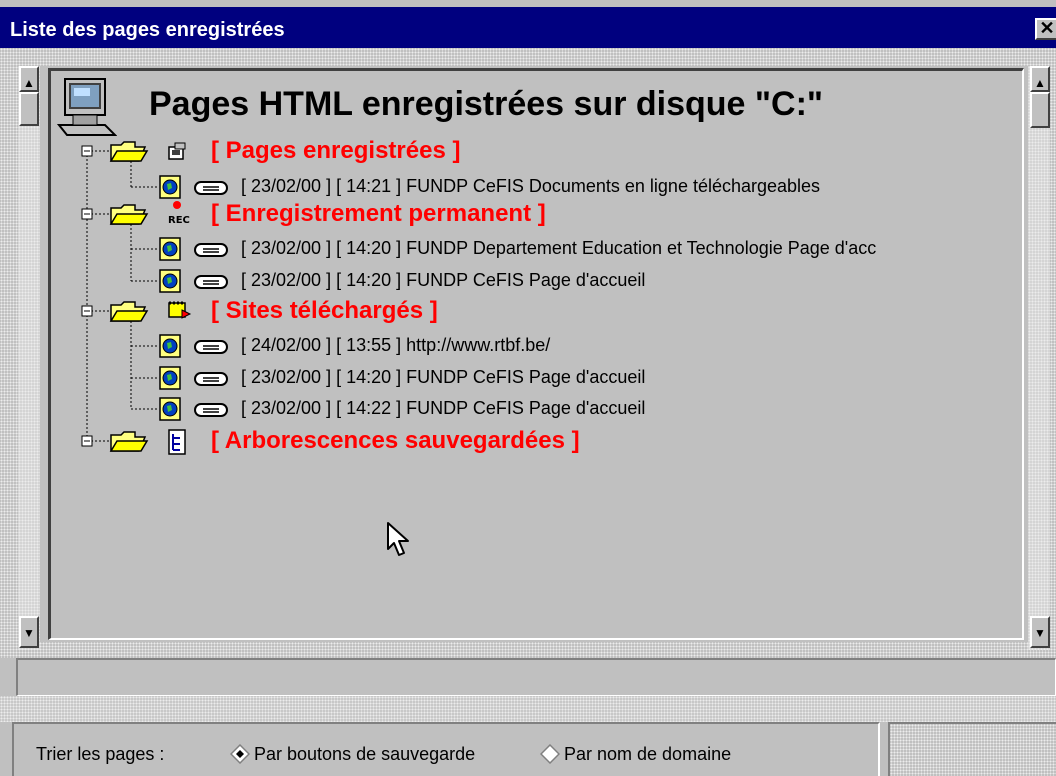 This screenshot has height=776, width=1056. I want to click on folder-label-arborescences-sauvegardees: [ Arborescences sauvegardées ], so click(395, 441).